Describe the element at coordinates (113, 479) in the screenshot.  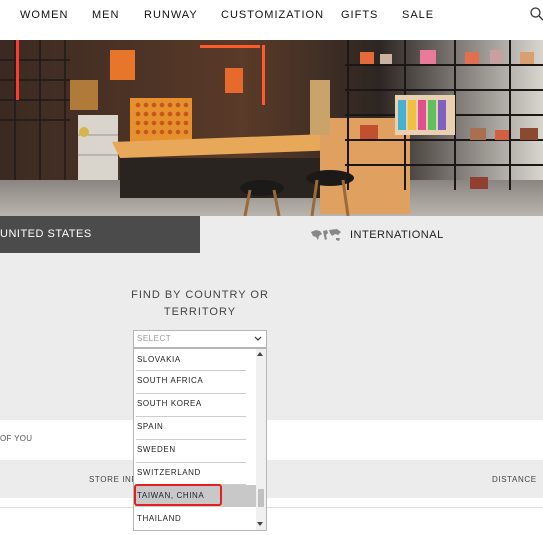
I see `store-info-header: STORE INF` at that location.